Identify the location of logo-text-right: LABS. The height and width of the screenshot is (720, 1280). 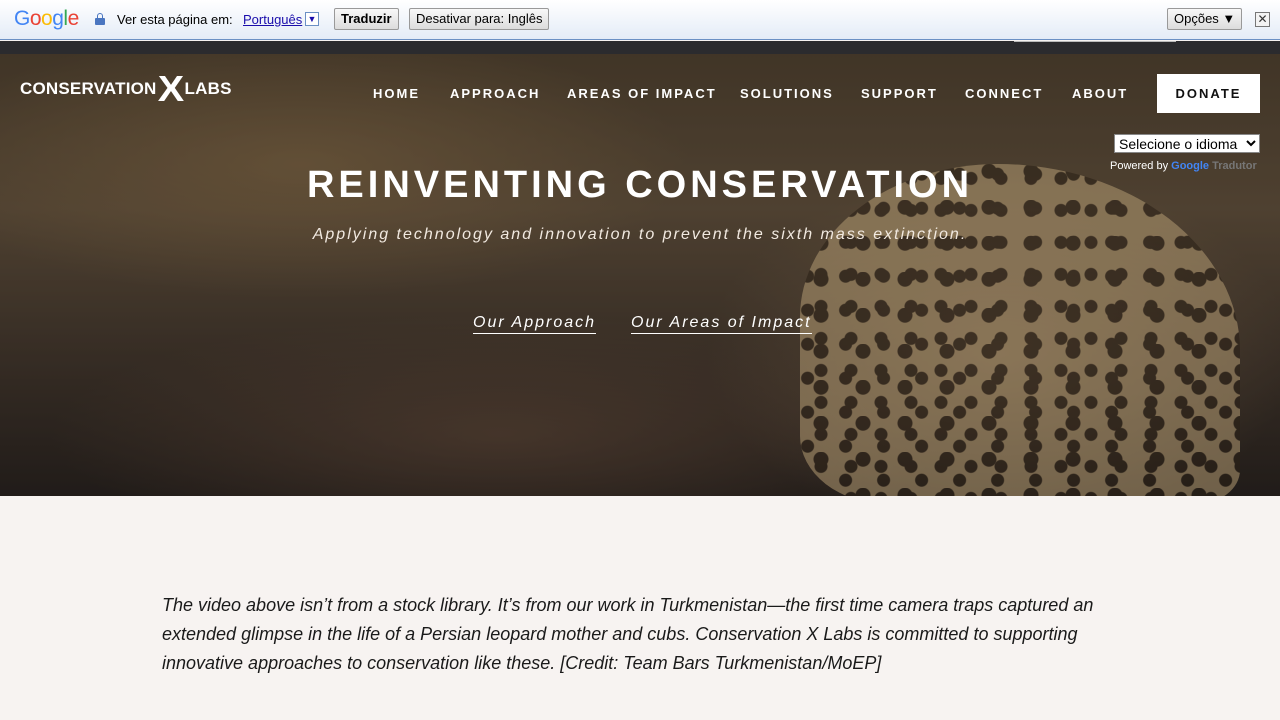
(208, 88).